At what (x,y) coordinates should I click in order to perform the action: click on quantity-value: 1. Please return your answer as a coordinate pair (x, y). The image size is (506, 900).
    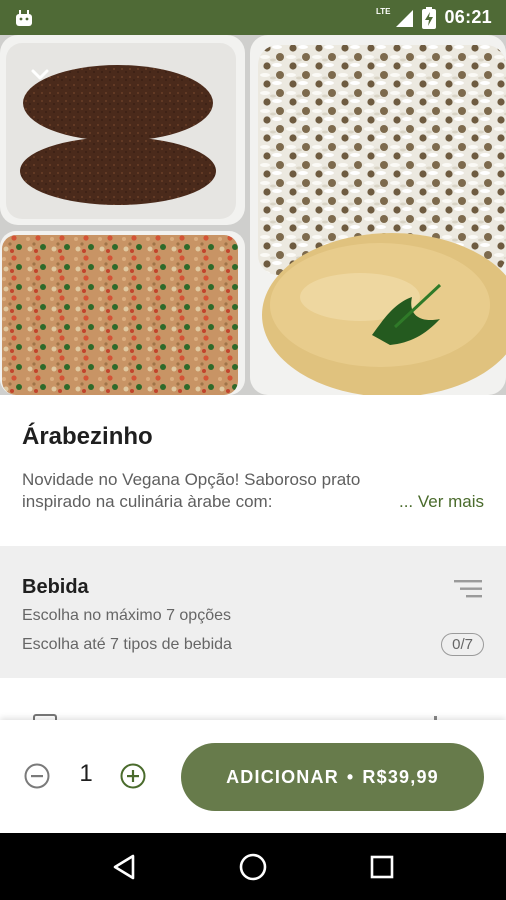
    Looking at the image, I should click on (86, 773).